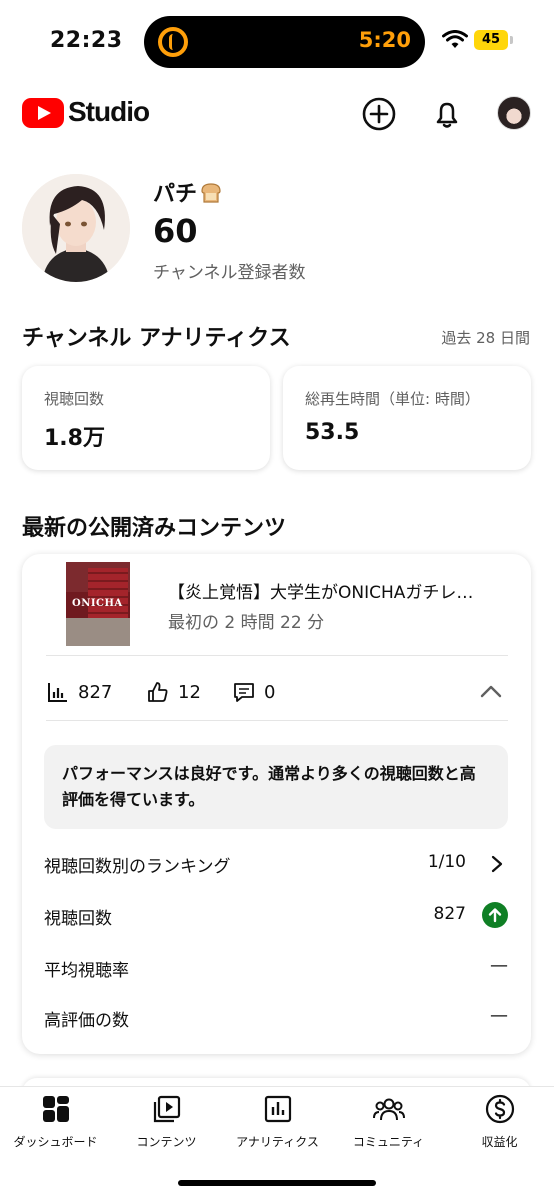  Describe the element at coordinates (407, 418) in the screenshot. I see `watch-time-metric-card: 総再生時間（単位: 時間） 53.5` at that location.